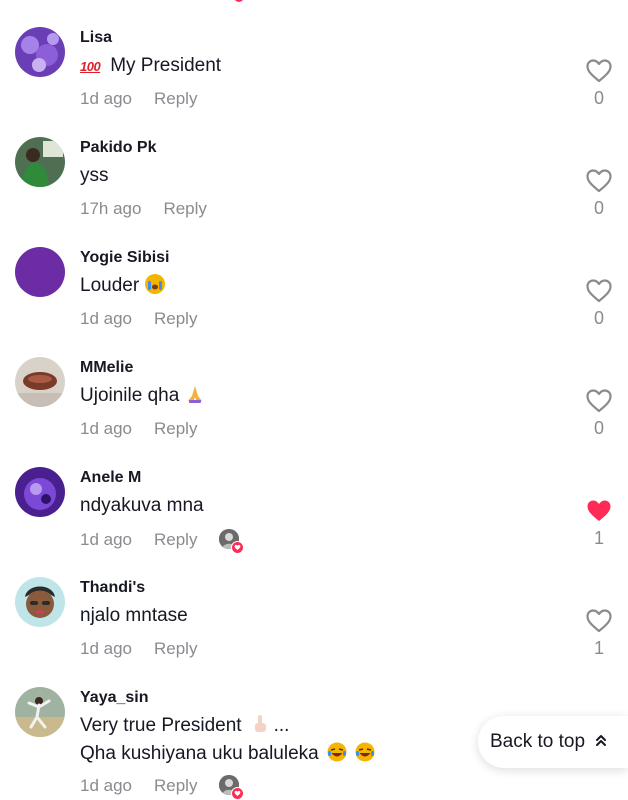  Describe the element at coordinates (538, 741) in the screenshot. I see `back-to-top-label: Back to top` at that location.